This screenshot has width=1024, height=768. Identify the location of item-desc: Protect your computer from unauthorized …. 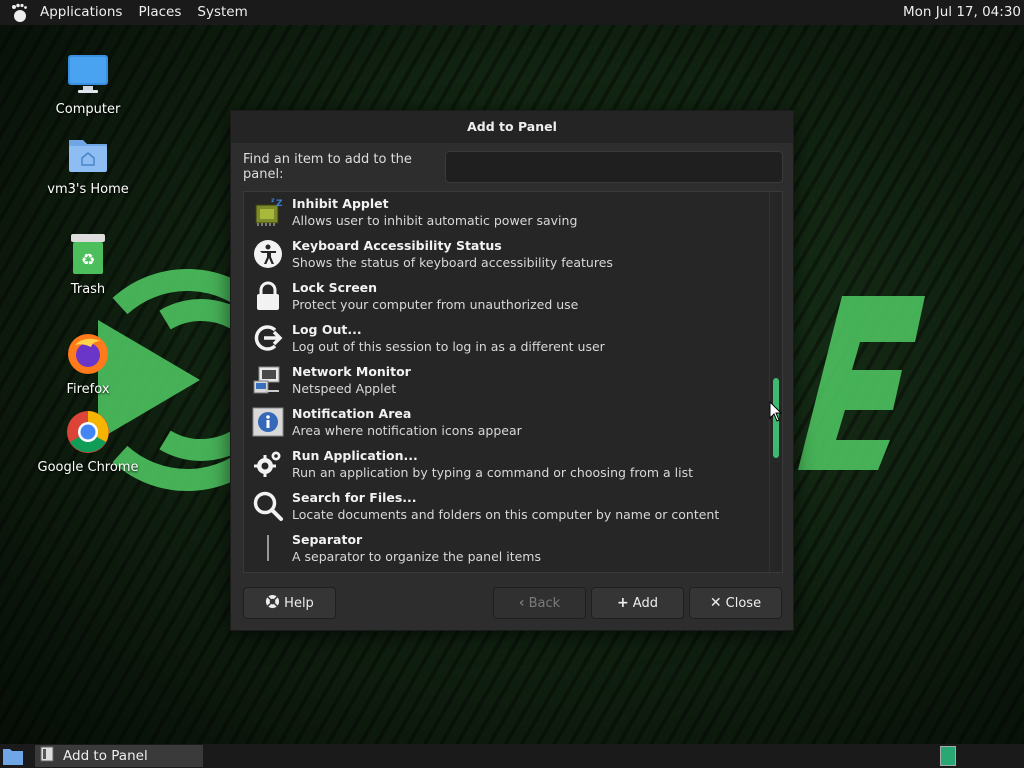
(435, 304).